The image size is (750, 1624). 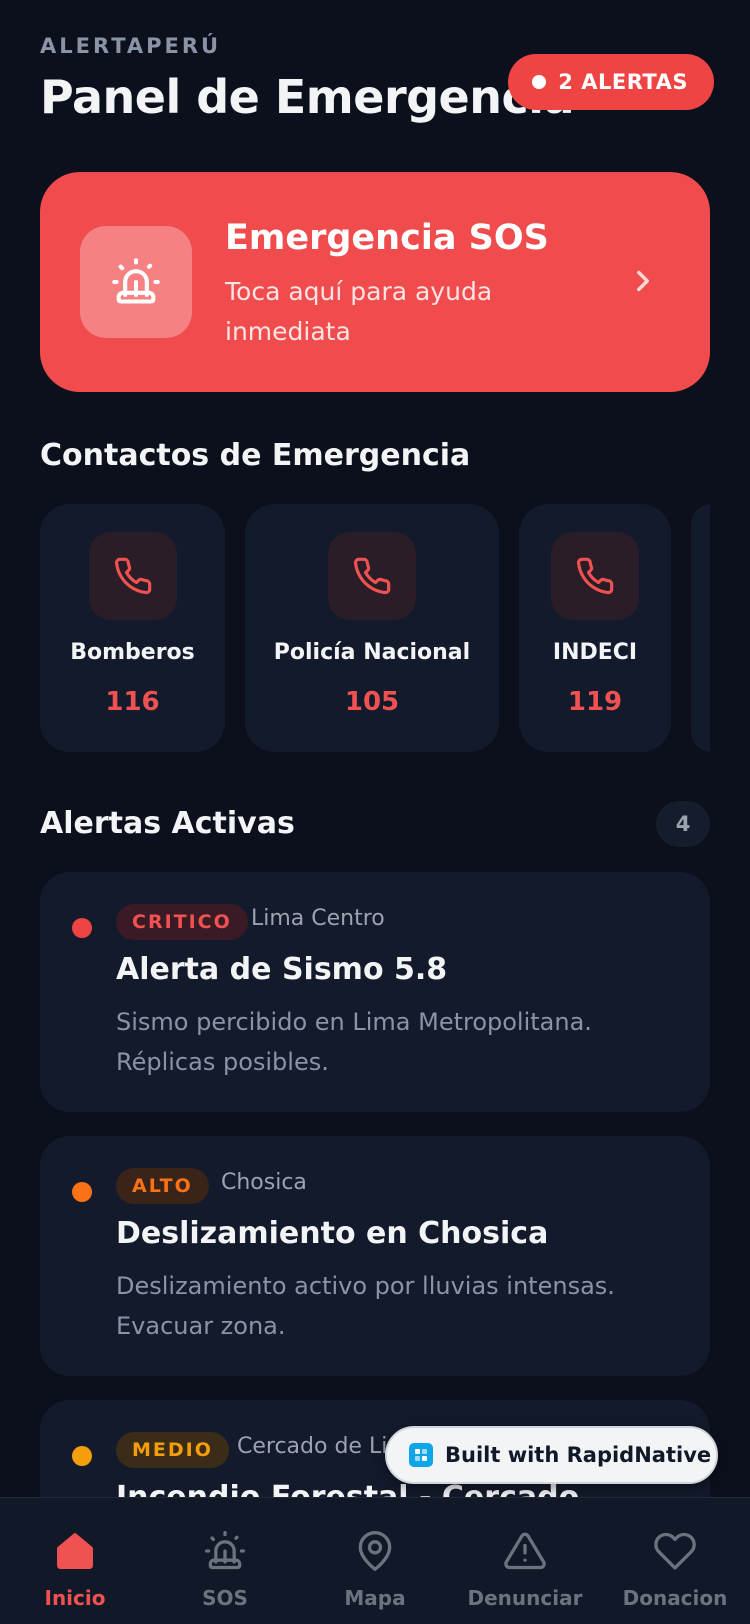 I want to click on app-name: ALERTAPERÚ, so click(x=131, y=46).